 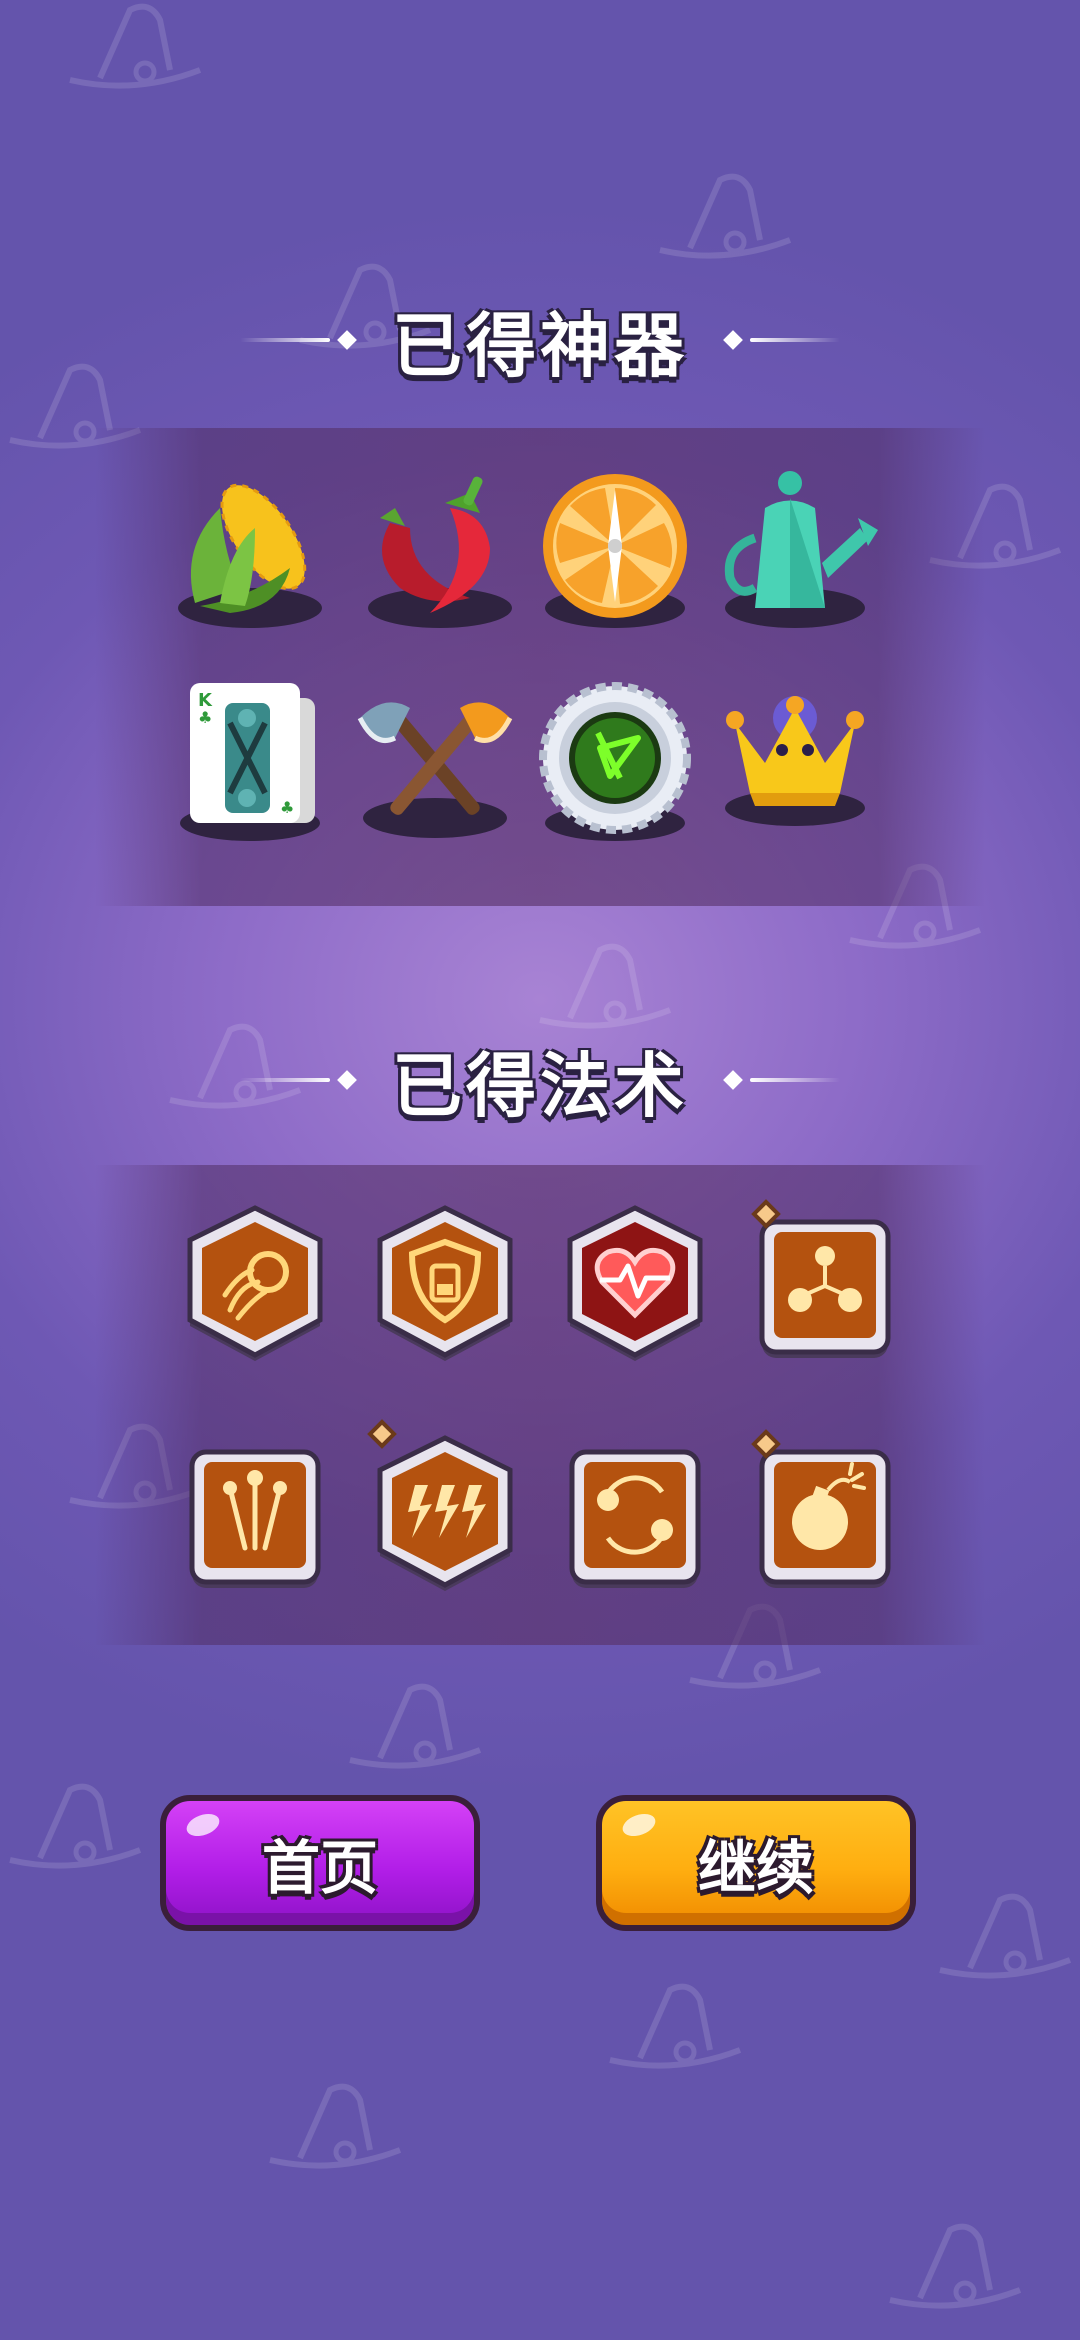 I want to click on king-card-icon: K ♣ ♣, so click(x=255, y=763).